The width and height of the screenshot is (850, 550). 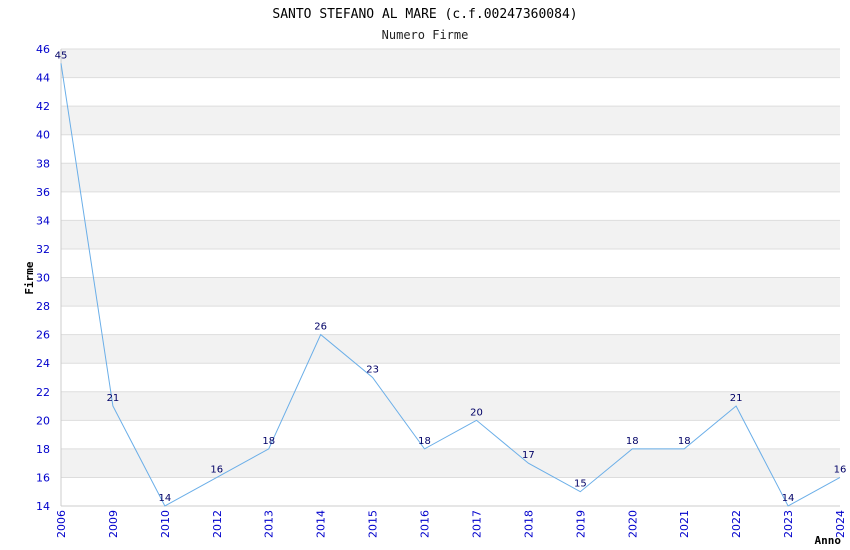 What do you see at coordinates (372, 369) in the screenshot?
I see `data-label: 23` at bounding box center [372, 369].